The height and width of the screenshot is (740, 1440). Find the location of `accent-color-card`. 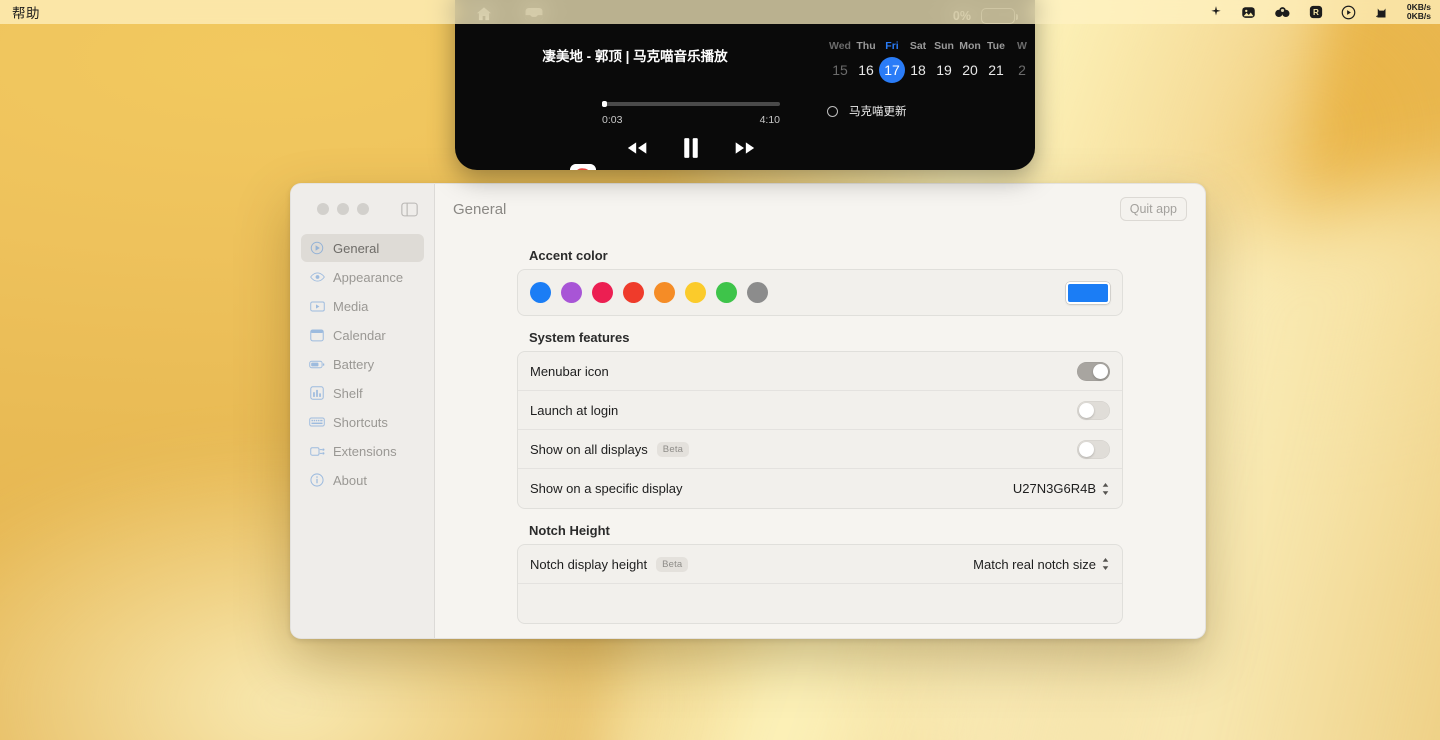

accent-color-card is located at coordinates (820, 292).